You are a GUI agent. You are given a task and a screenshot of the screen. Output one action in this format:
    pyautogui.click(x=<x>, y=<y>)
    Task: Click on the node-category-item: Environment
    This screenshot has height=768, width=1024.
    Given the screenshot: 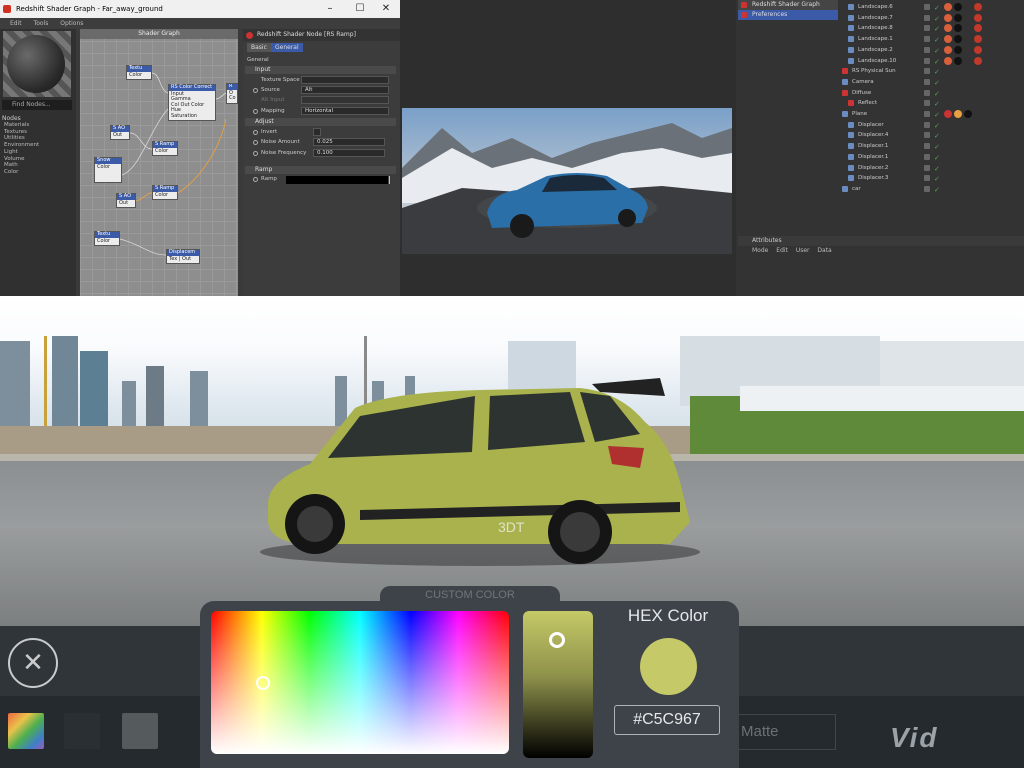 What is the action you would take?
    pyautogui.click(x=21, y=145)
    